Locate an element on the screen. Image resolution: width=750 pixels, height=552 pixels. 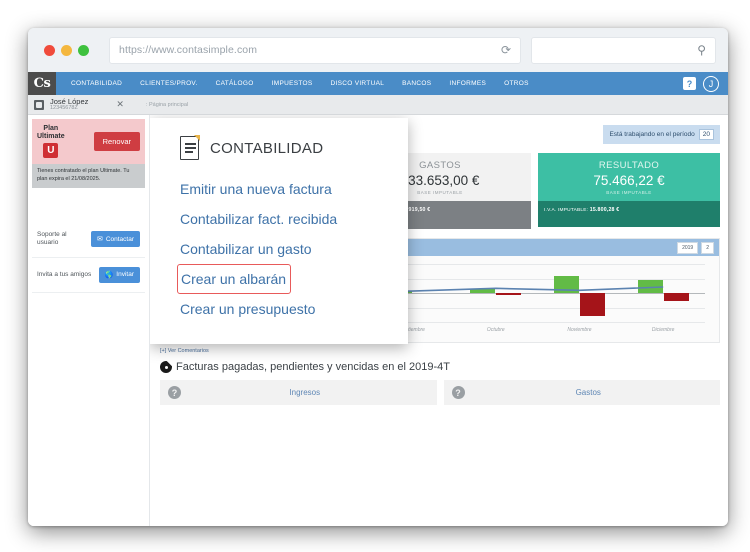
kpi-top: RESULTADO 75.466,22 € BASE IMPUTABLE is located at coordinates (629, 177).